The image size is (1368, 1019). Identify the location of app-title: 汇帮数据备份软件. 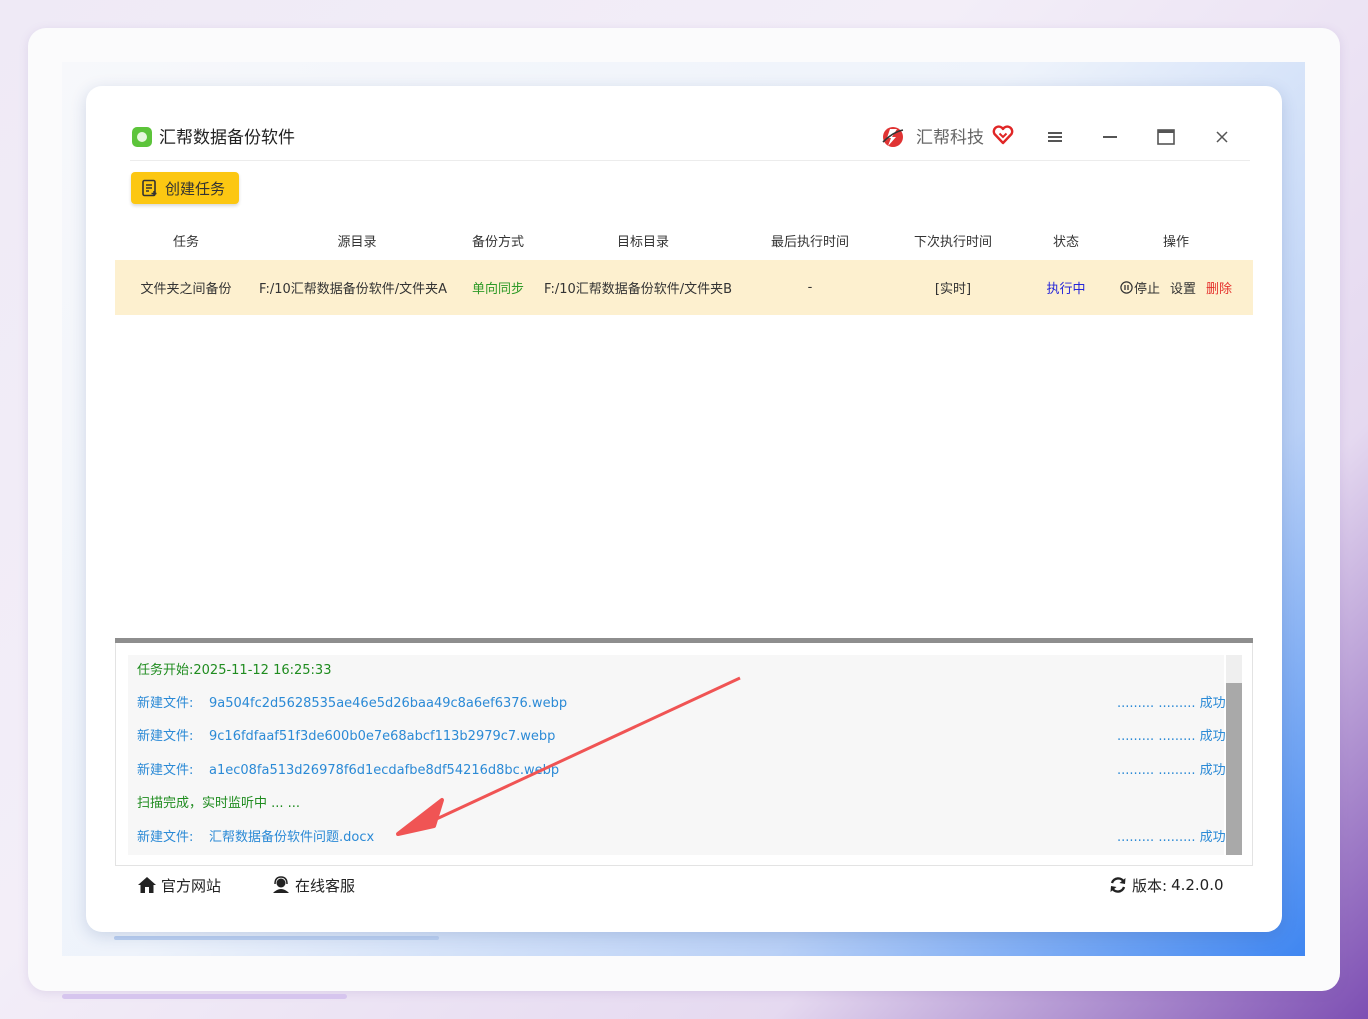
(227, 138).